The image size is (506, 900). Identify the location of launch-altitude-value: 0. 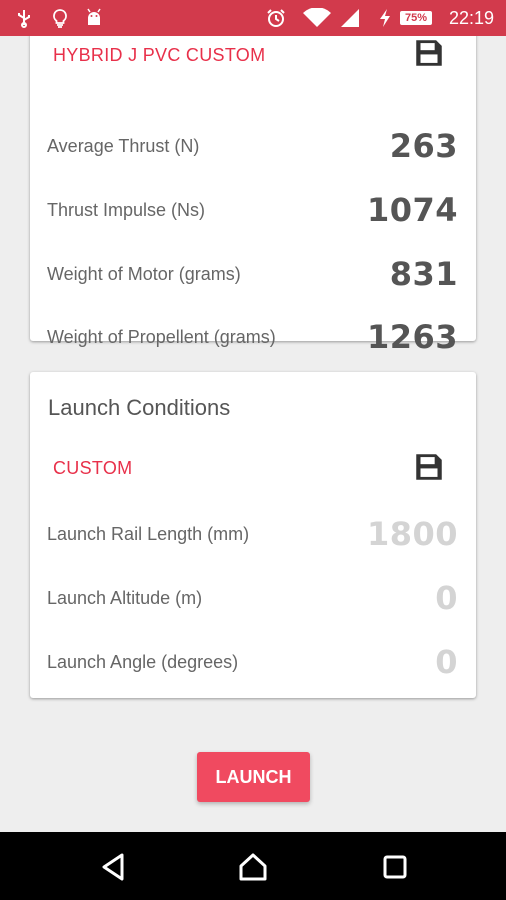
(446, 598).